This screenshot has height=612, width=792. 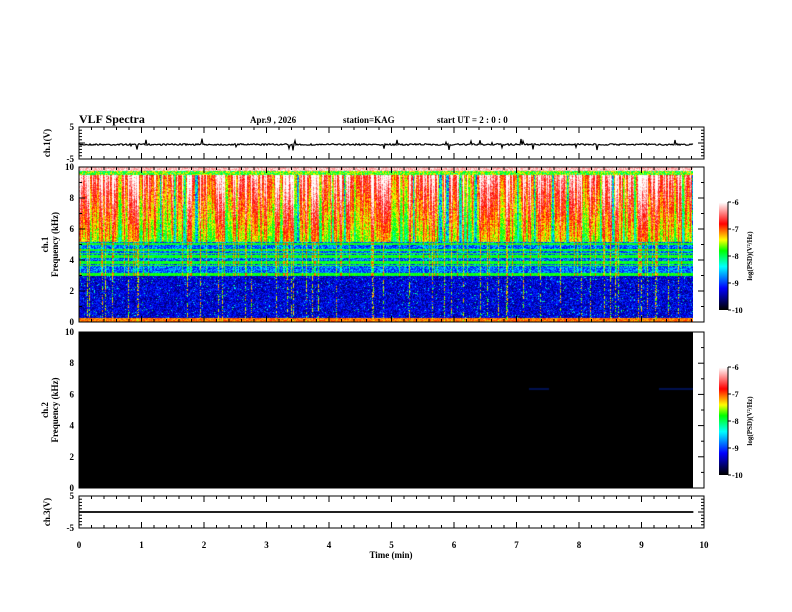 What do you see at coordinates (204, 545) in the screenshot?
I see `x-tick-label: 2` at bounding box center [204, 545].